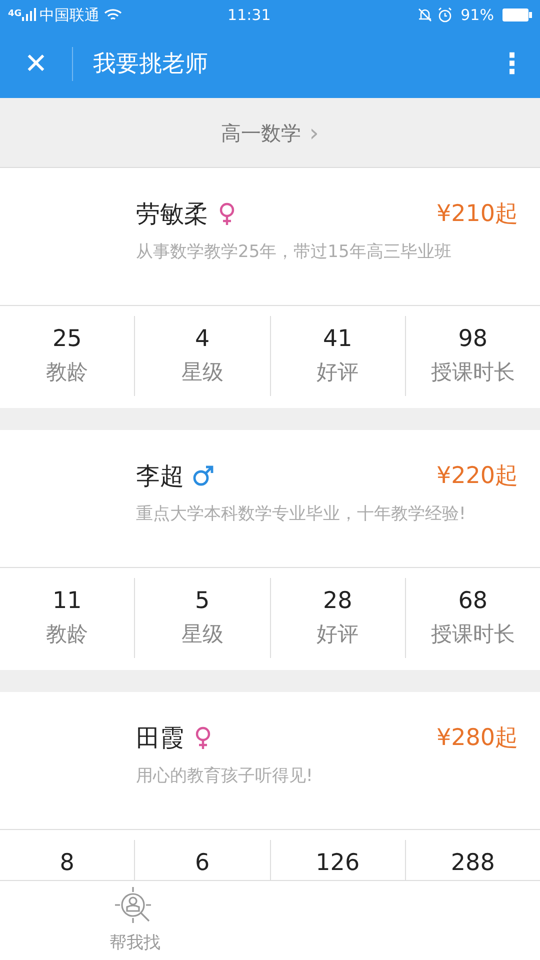  I want to click on stat-value: 8, so click(67, 863).